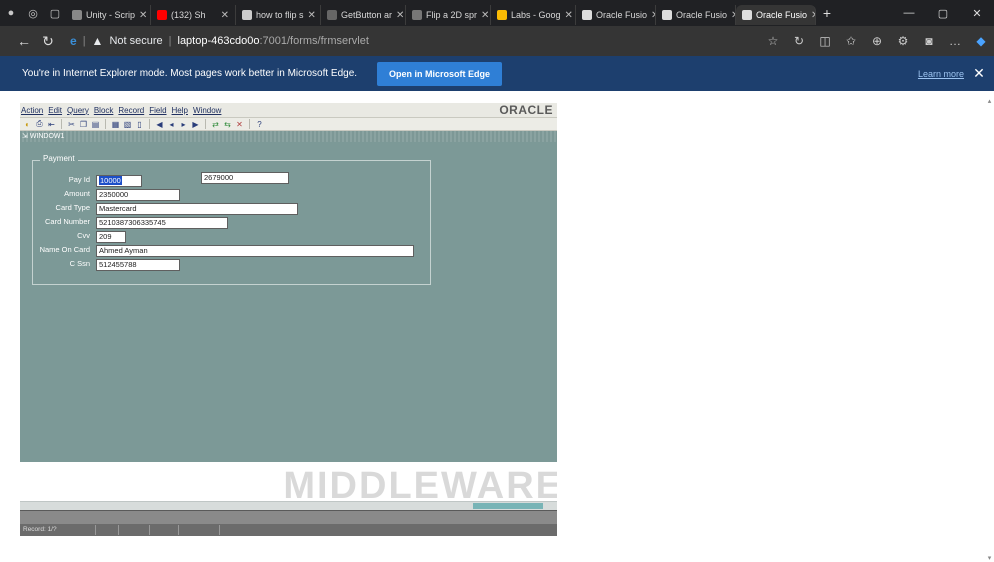  Describe the element at coordinates (83, 235) in the screenshot. I see `cvv-label: Cvv` at that location.